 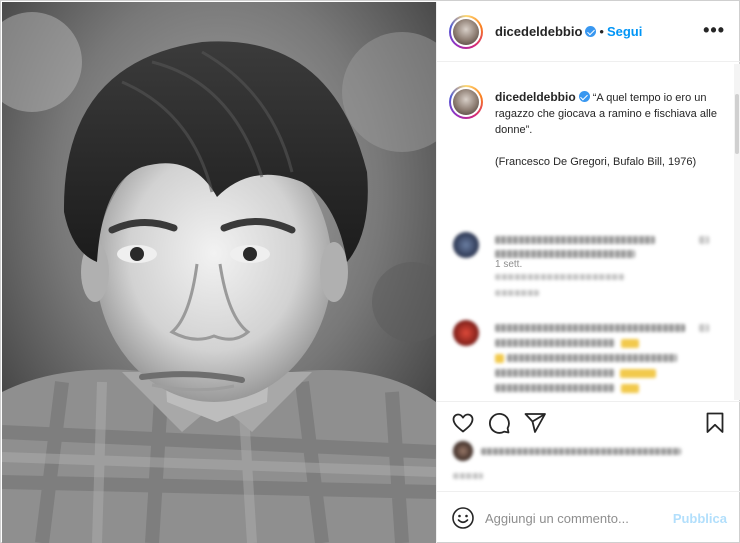 What do you see at coordinates (466, 102) in the screenshot?
I see `caption-avatar` at bounding box center [466, 102].